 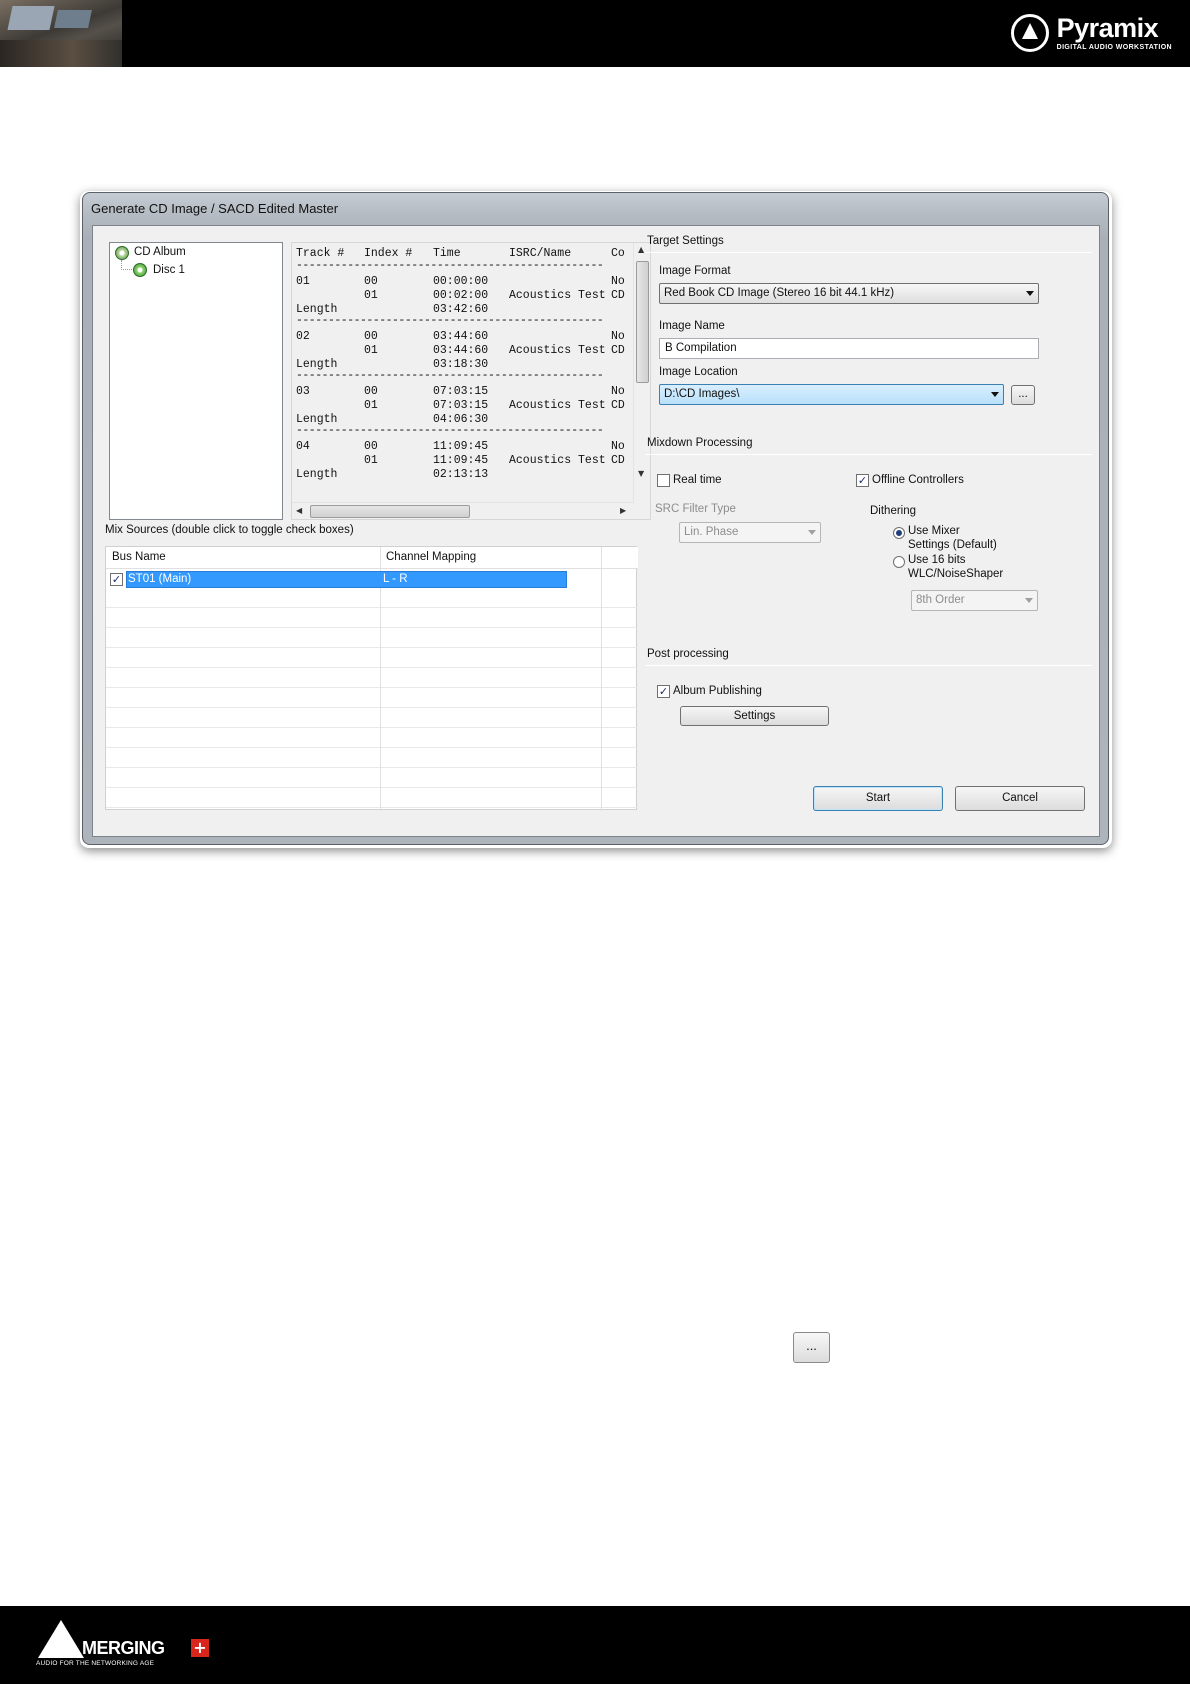 What do you see at coordinates (140, 270) in the screenshot?
I see `disc-icon` at bounding box center [140, 270].